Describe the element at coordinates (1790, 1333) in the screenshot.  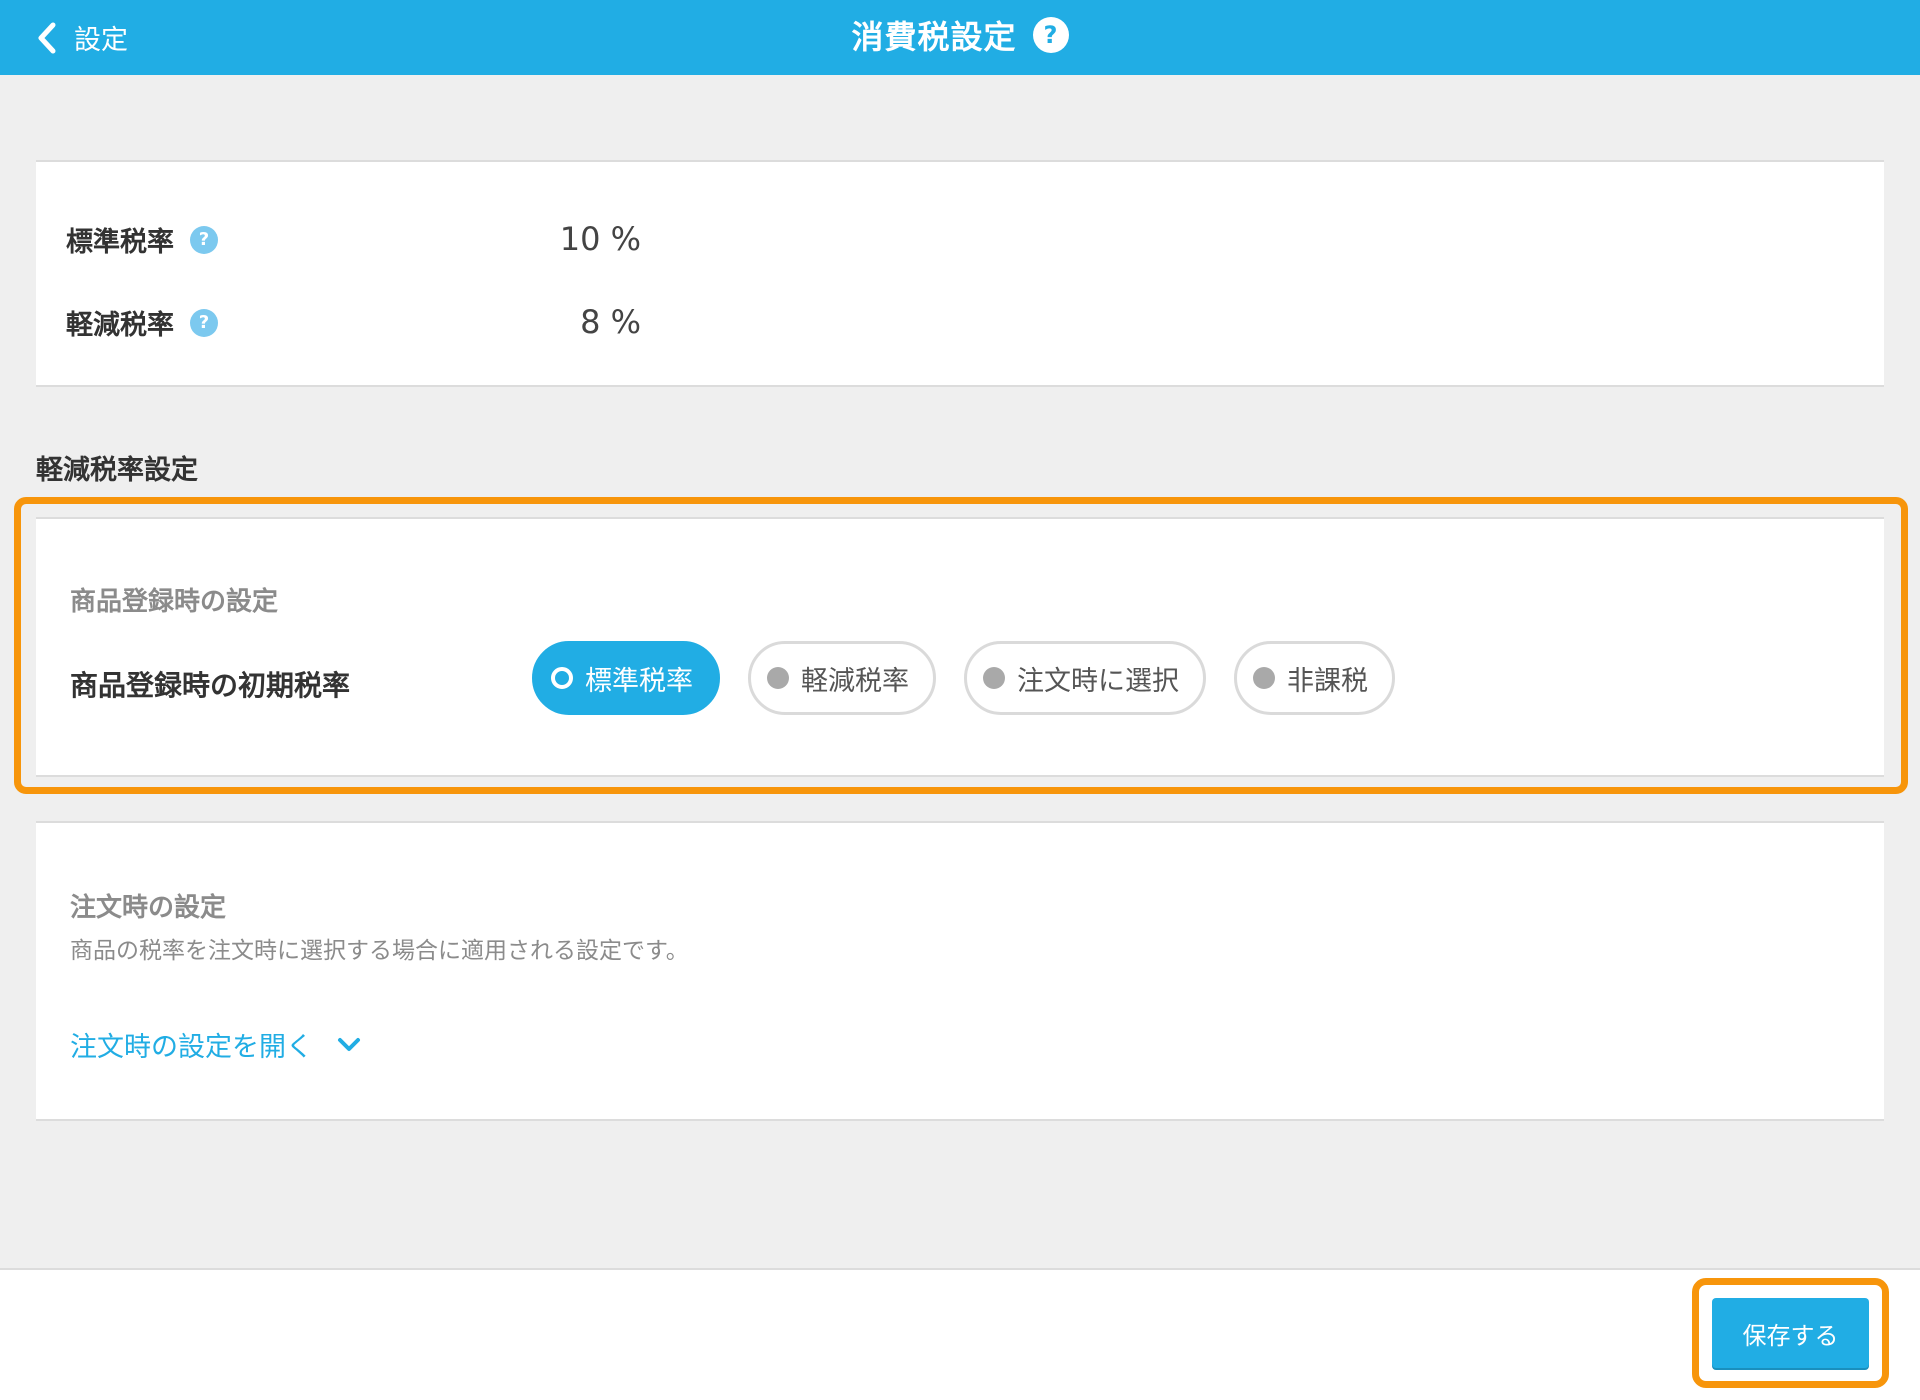
I see `save-button: 保存する` at that location.